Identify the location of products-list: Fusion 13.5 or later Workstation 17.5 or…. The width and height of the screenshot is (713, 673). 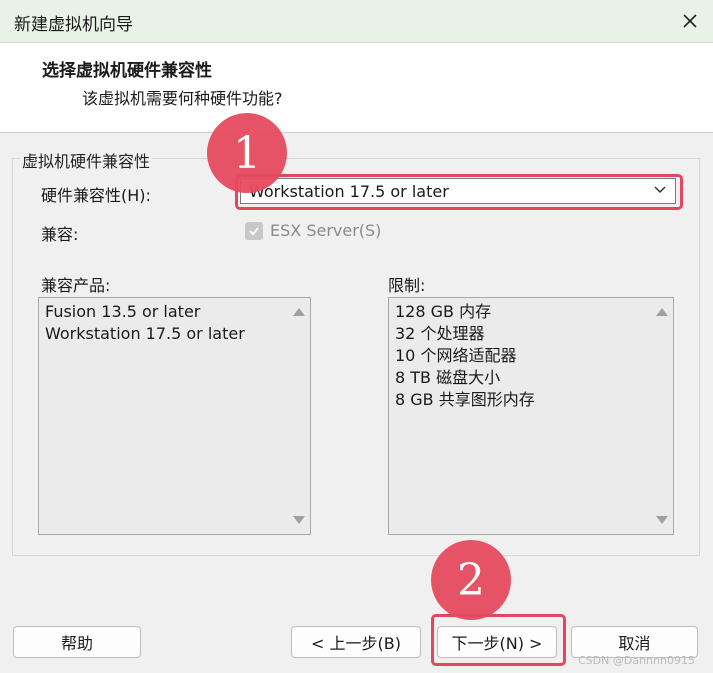
(145, 323).